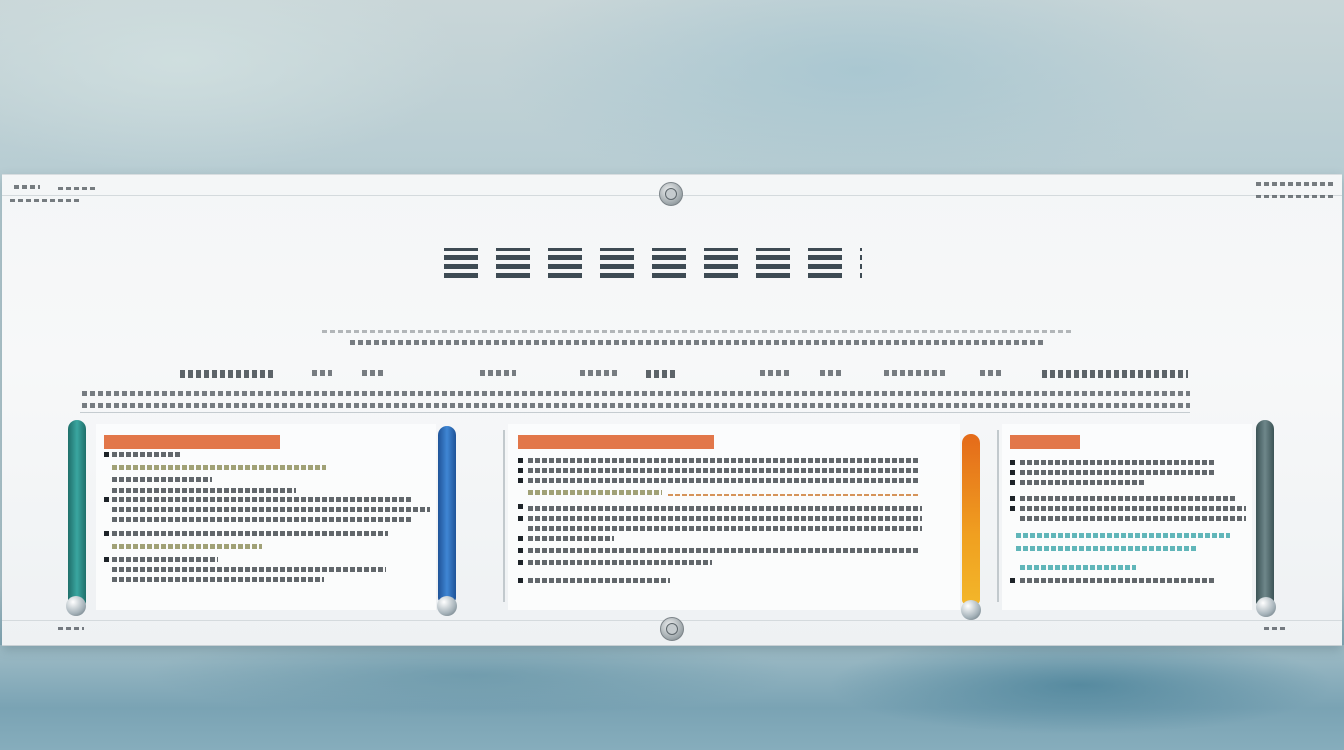 This screenshot has width=1344, height=750. Describe the element at coordinates (635, 412) in the screenshot. I see `header-divider` at that location.